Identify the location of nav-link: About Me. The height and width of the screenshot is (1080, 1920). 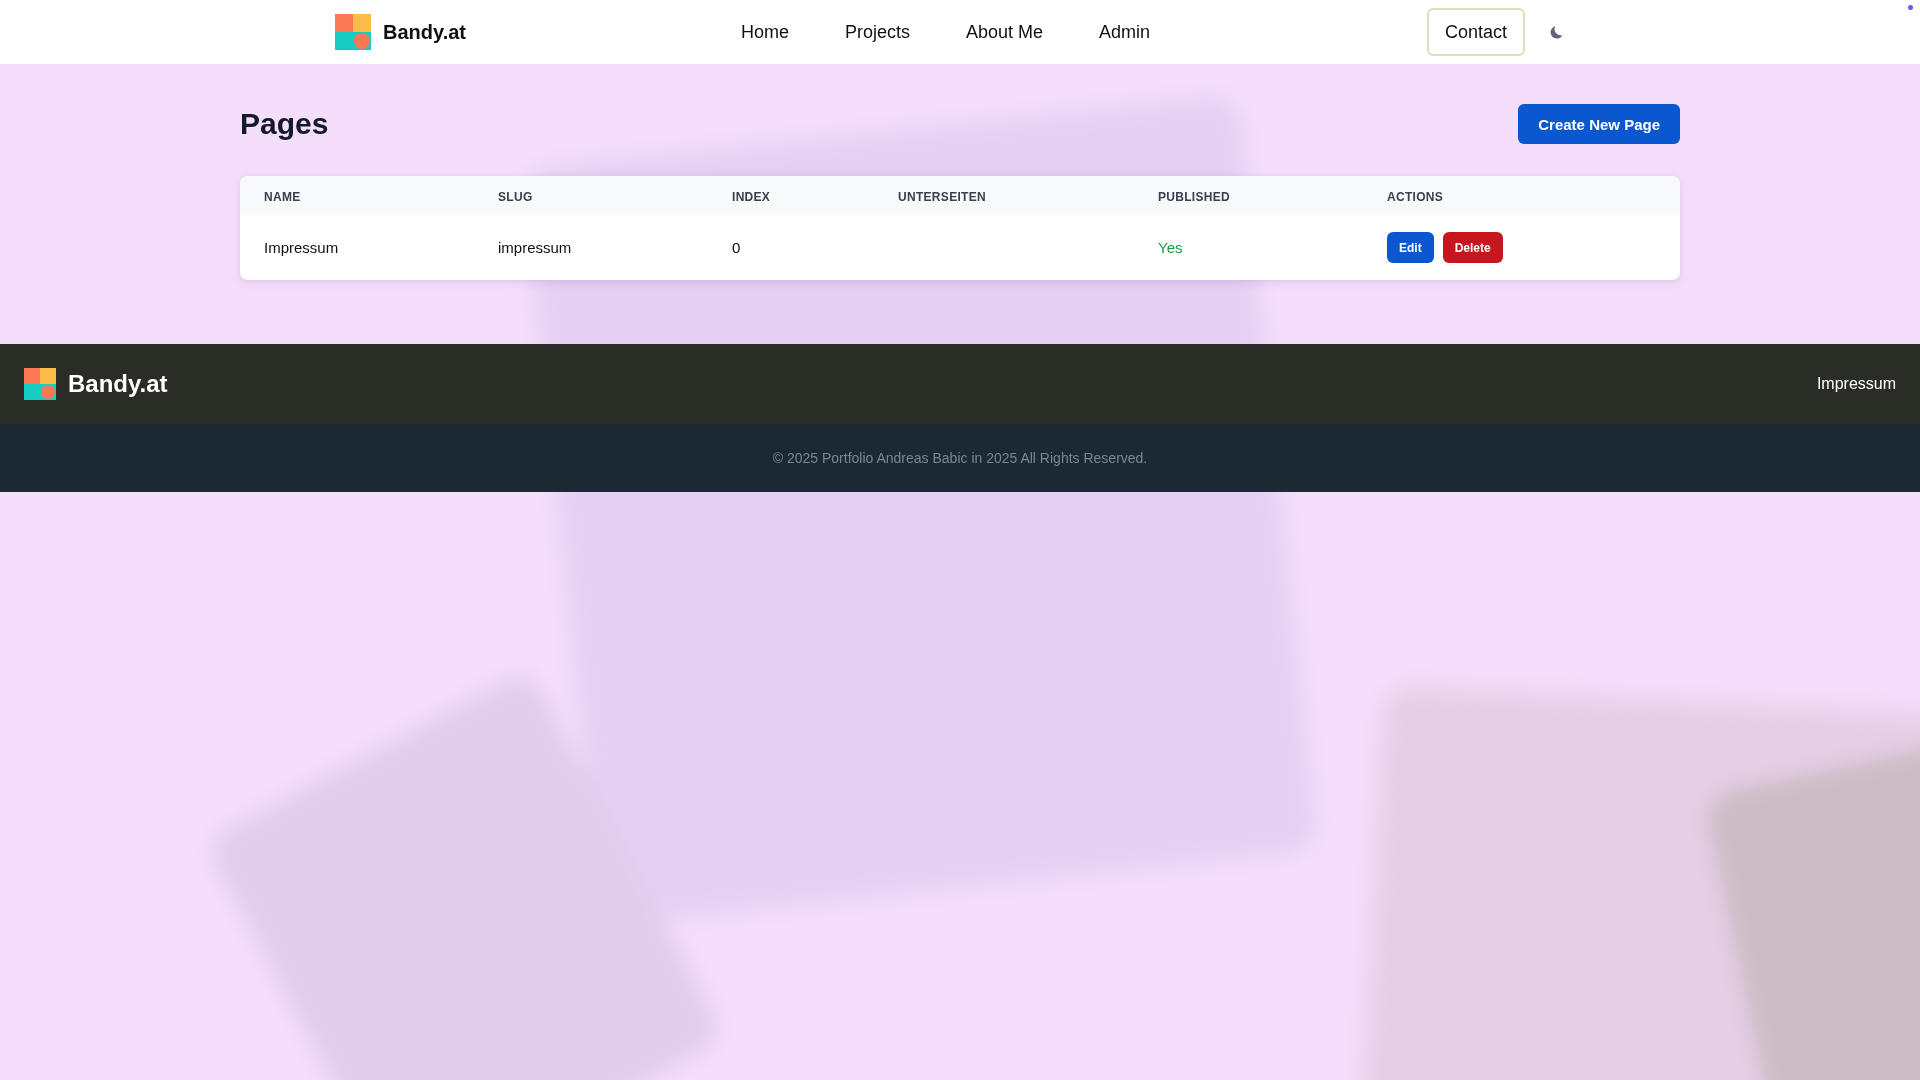
(1005, 32).